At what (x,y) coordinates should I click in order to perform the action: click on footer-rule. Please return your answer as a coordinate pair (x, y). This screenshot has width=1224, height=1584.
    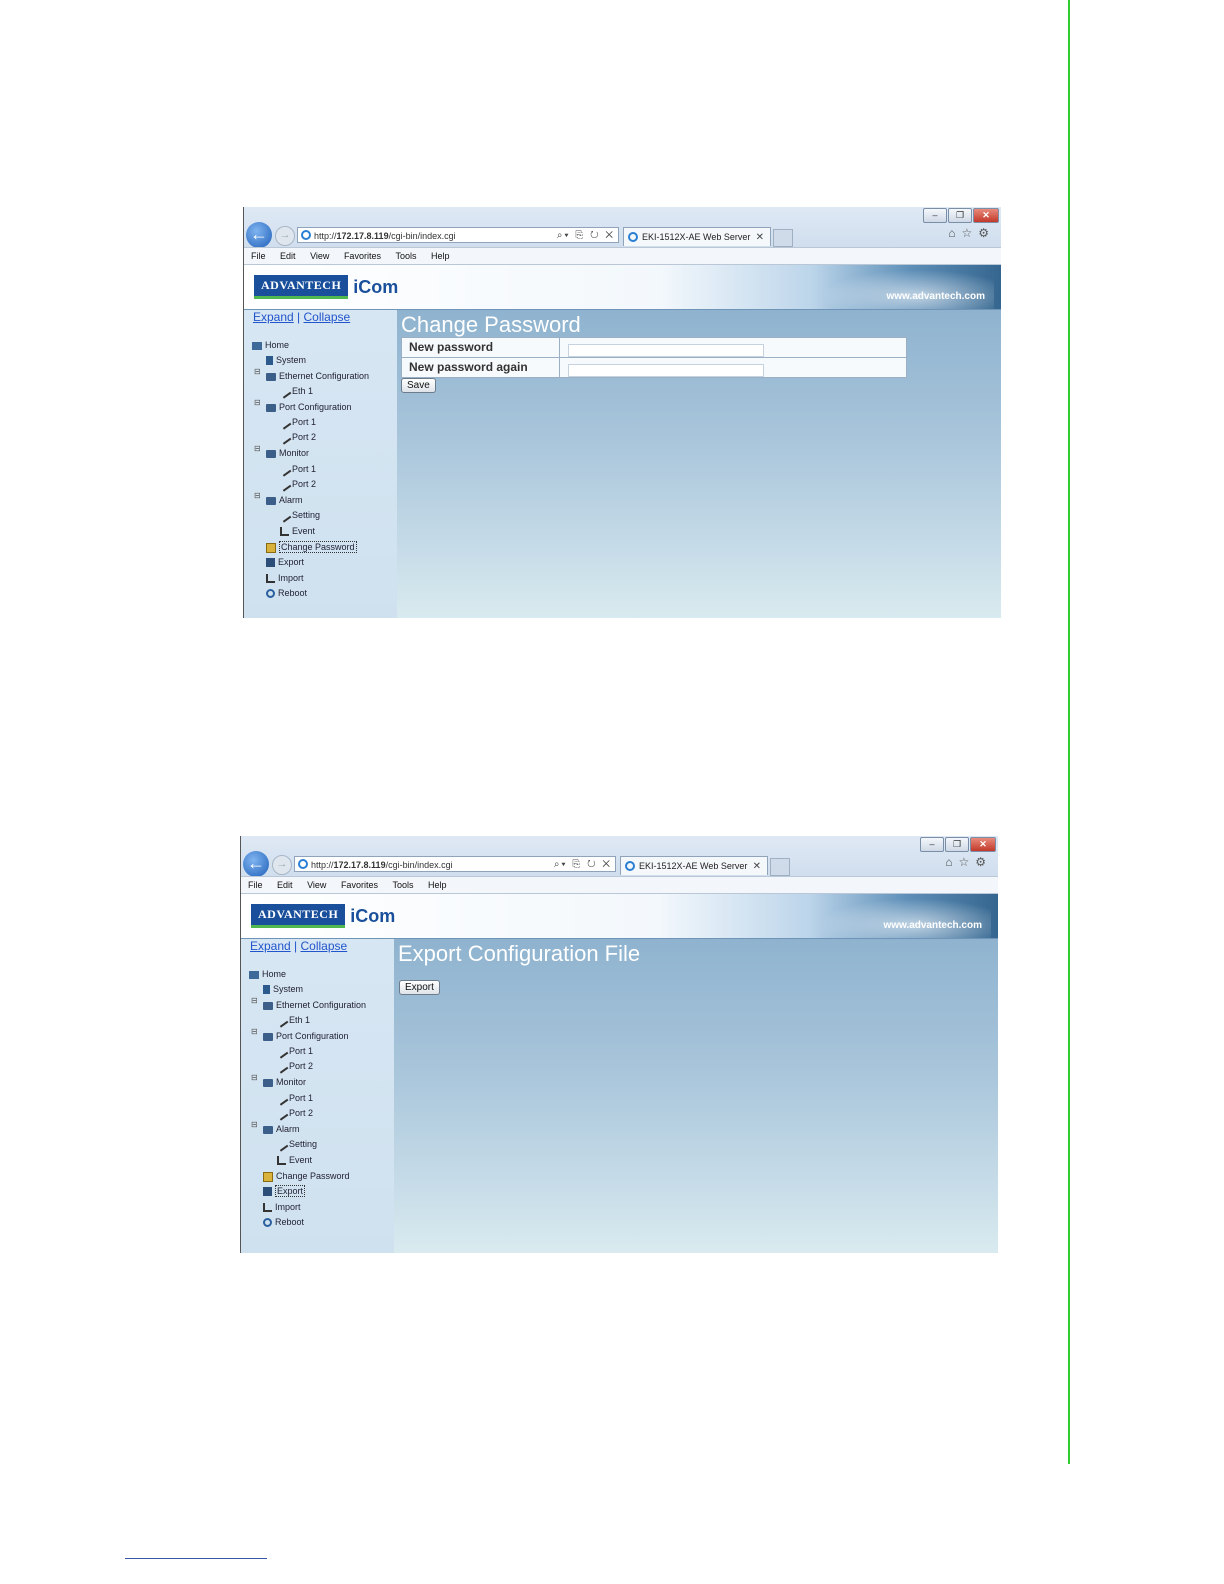
    Looking at the image, I should click on (196, 1558).